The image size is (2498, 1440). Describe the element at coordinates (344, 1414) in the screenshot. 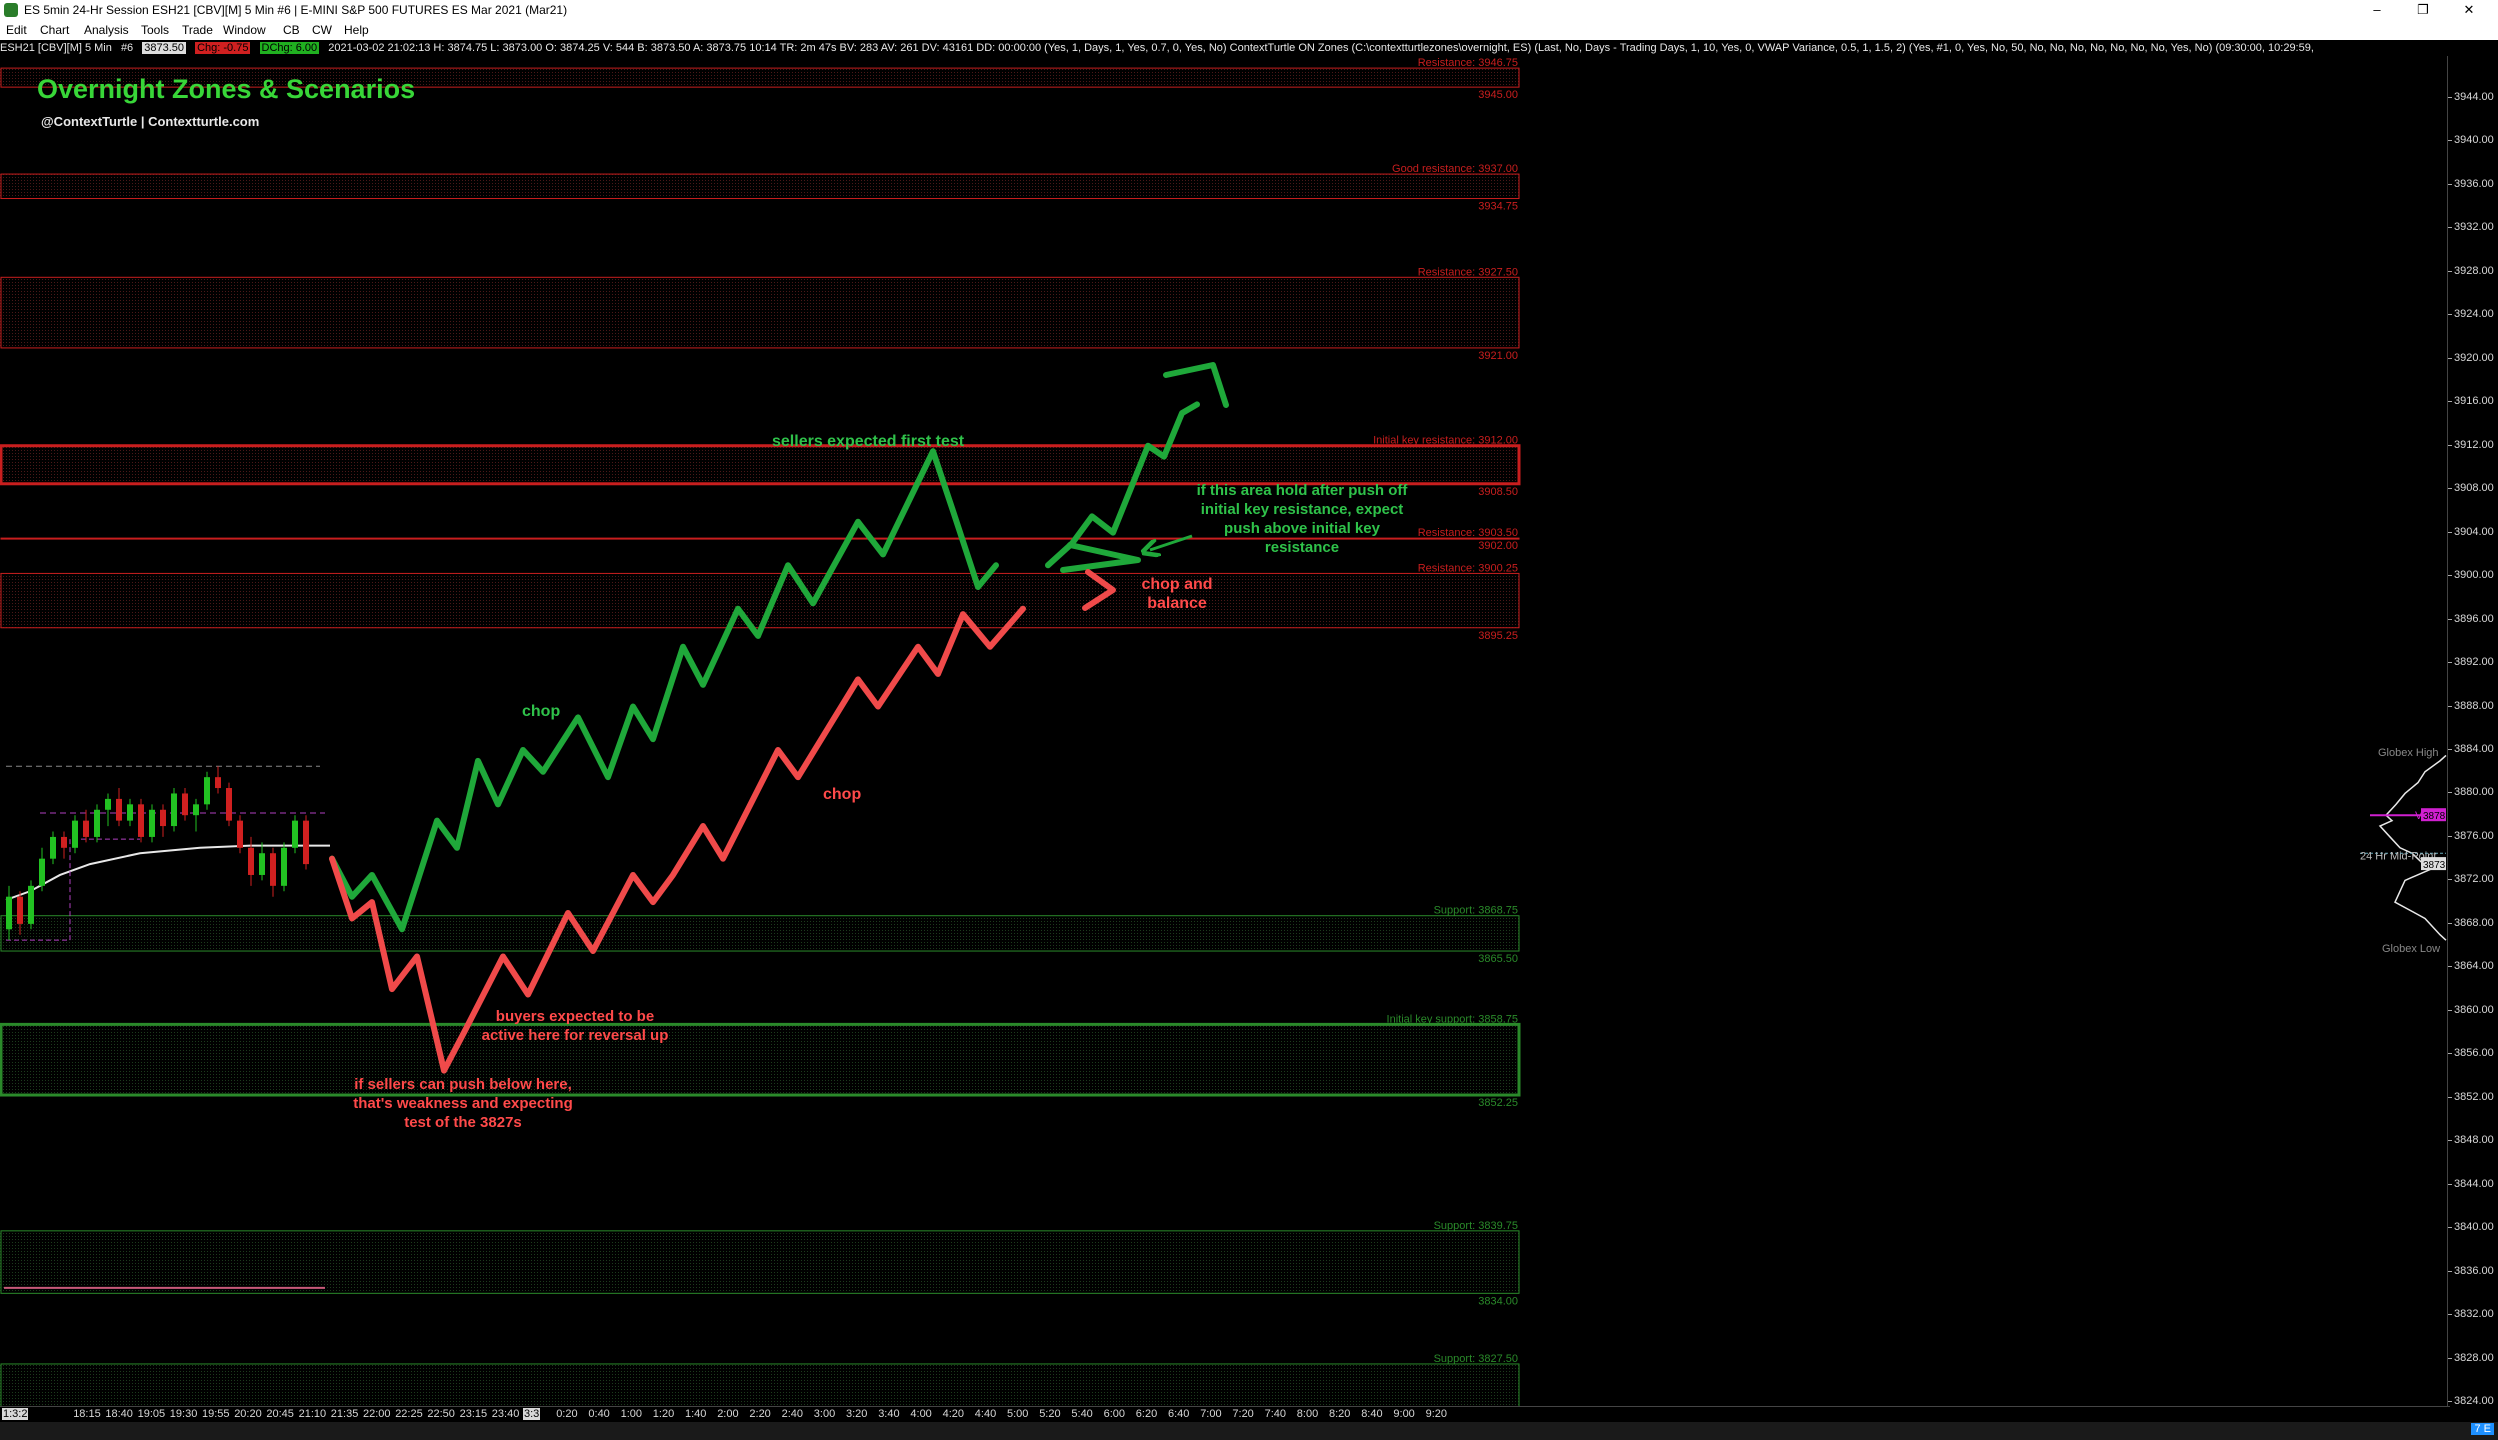

I see `time-tick-label: 21:35` at that location.